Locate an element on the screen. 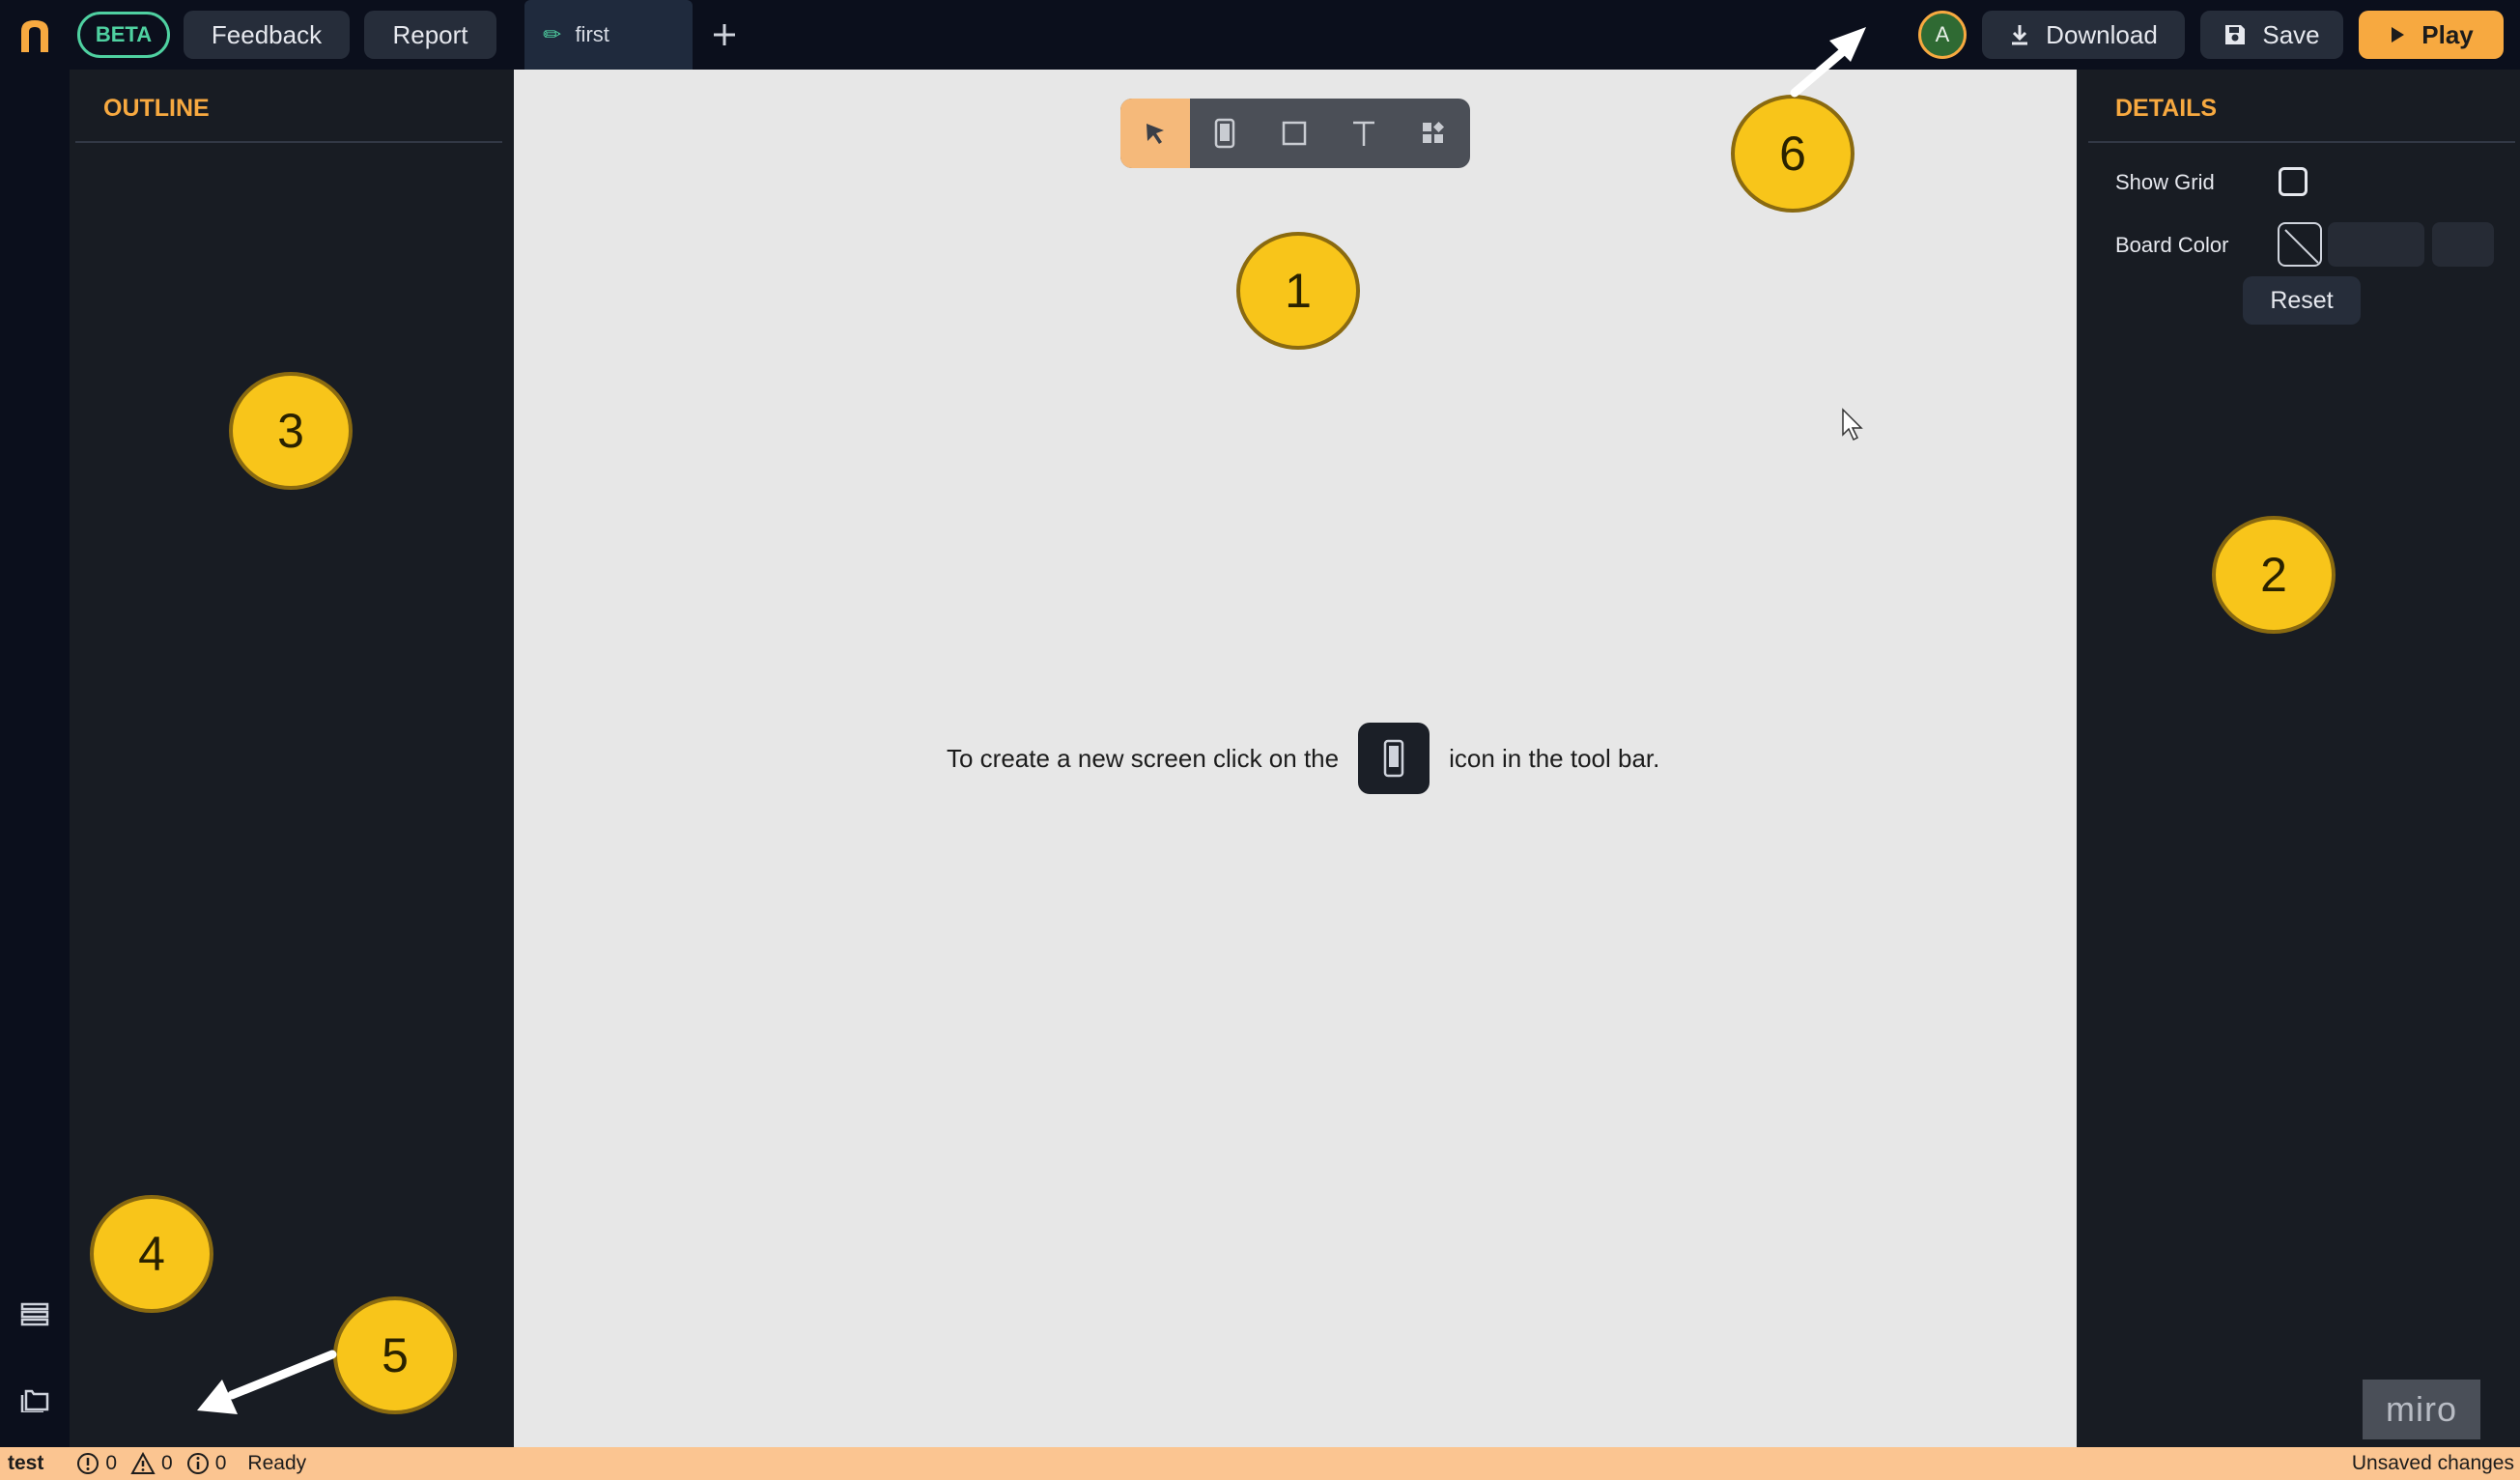  warnings-count: 0 is located at coordinates (151, 1463).